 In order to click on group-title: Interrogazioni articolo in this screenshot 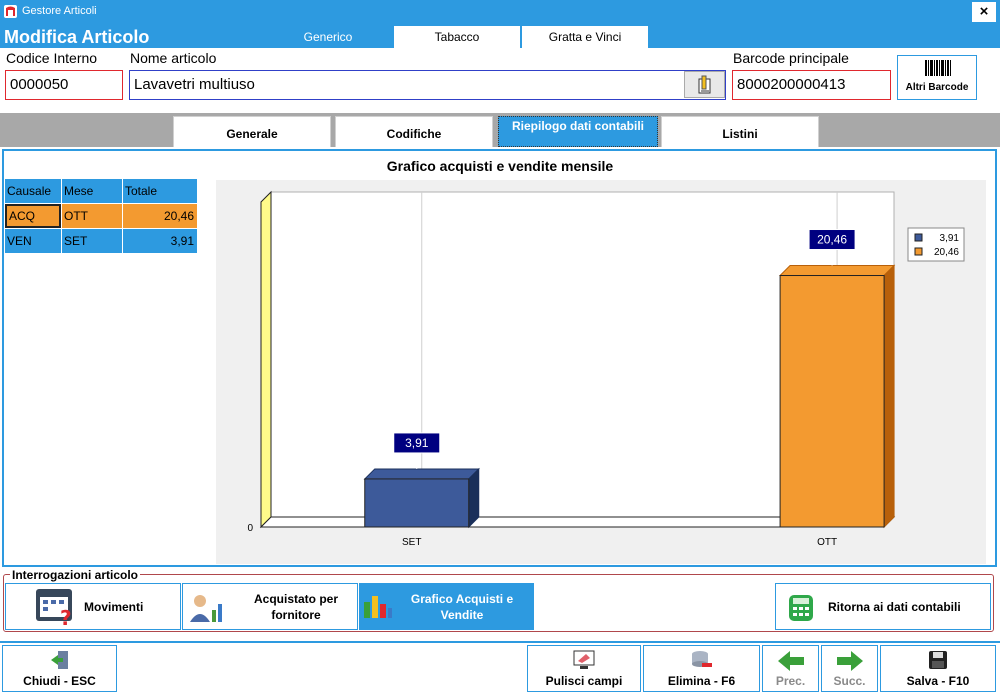, I will do `click(75, 575)`.